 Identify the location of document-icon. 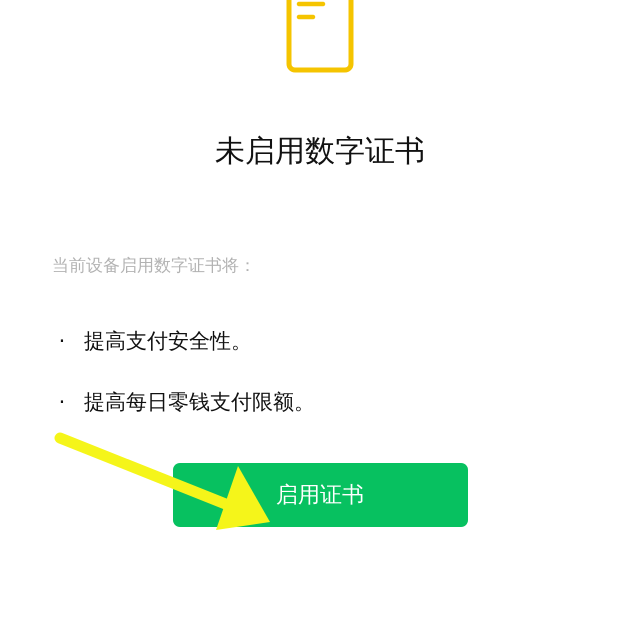
(320, 37).